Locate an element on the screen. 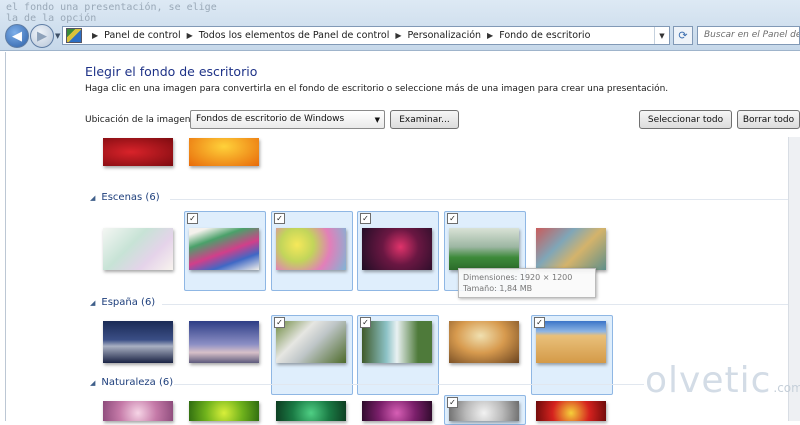 The height and width of the screenshot is (425, 800). watermark-logo: olvetic .com is located at coordinates (722, 380).